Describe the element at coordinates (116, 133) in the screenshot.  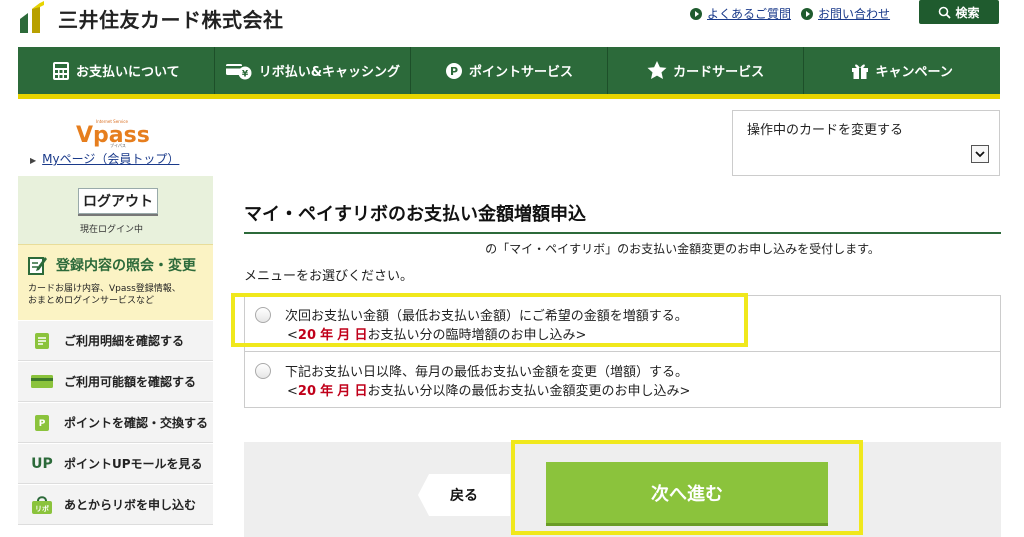
I see `vpass-logo: Internet Service Vpass ブイパス` at that location.